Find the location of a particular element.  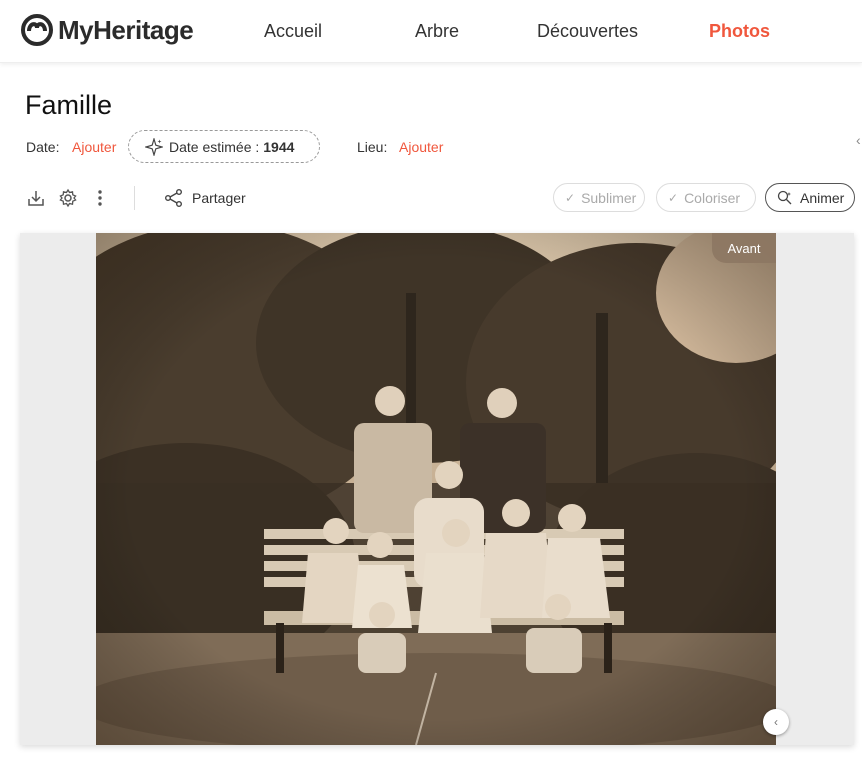

enhance-button: ✓ Sublimer is located at coordinates (599, 197).